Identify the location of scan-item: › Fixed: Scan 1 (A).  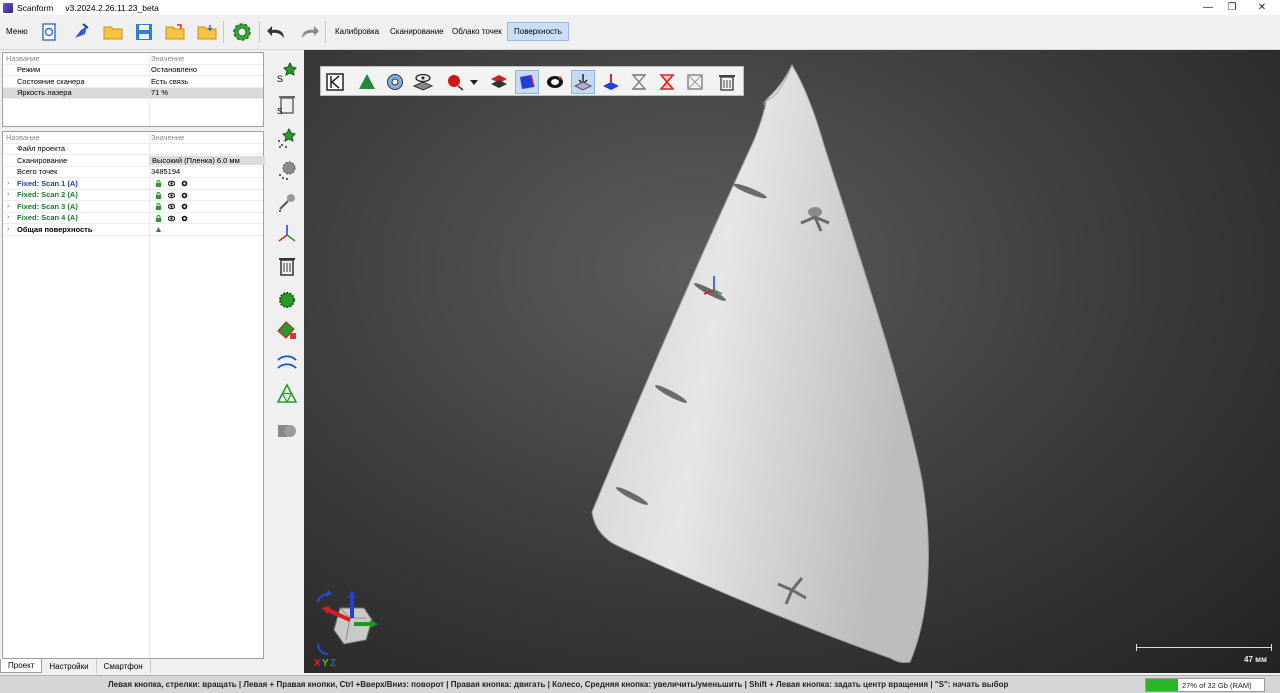
(133, 184).